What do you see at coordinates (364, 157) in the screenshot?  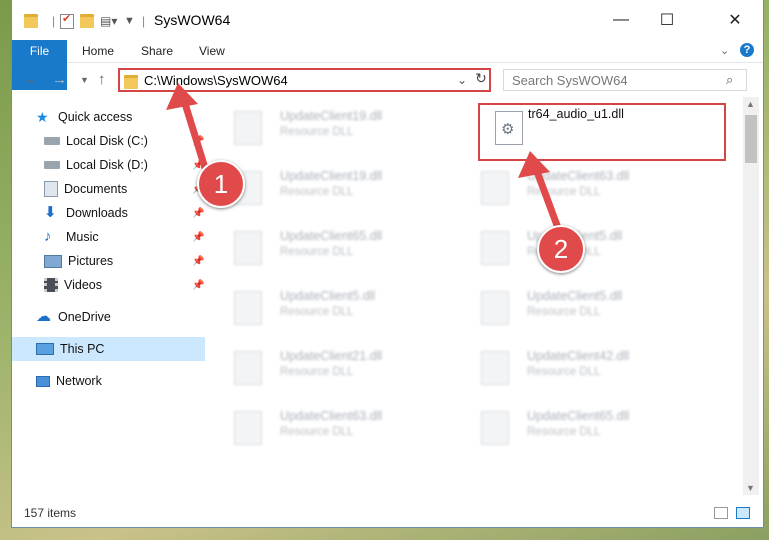 I see `annotation-arrows` at bounding box center [364, 157].